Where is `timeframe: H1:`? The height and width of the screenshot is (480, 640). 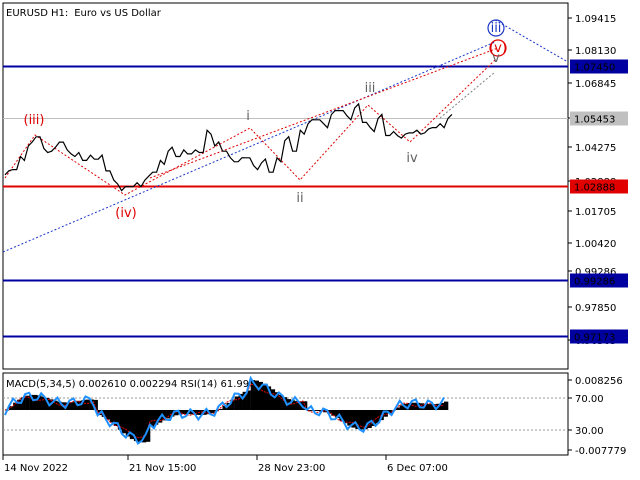 timeframe: H1: is located at coordinates (59, 13).